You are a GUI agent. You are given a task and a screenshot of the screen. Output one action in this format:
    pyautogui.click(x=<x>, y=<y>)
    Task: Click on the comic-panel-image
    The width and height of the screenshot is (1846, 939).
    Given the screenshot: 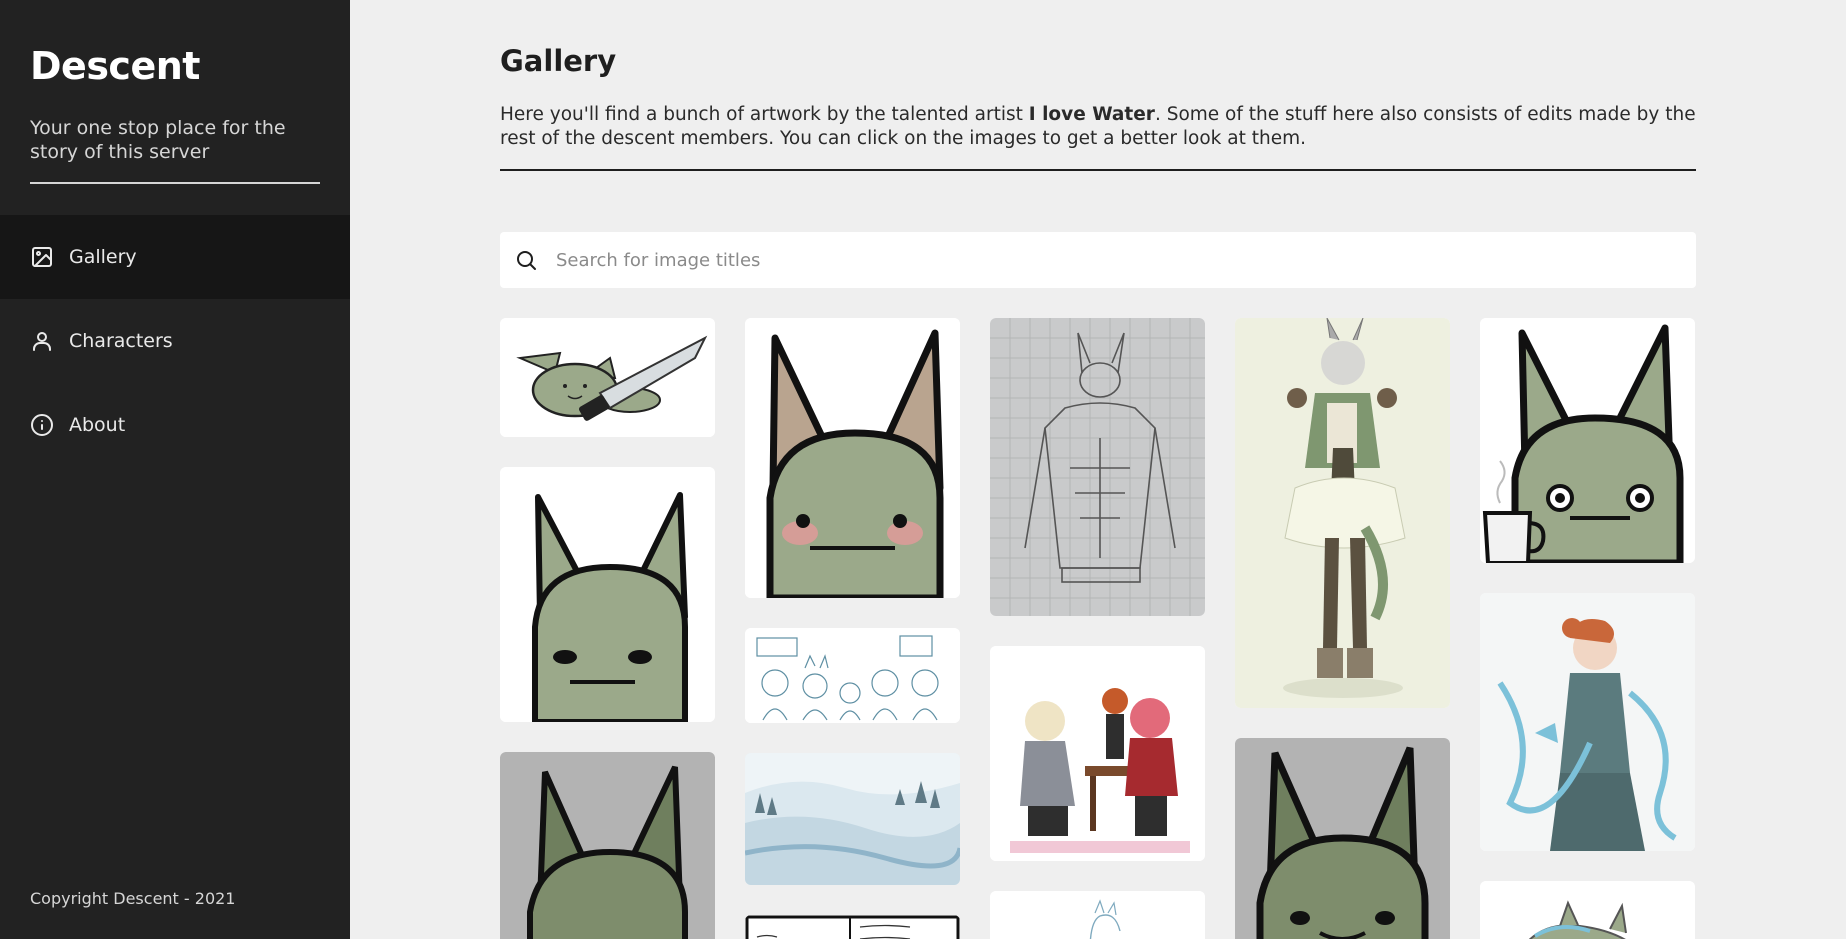 What is the action you would take?
    pyautogui.click(x=852, y=927)
    